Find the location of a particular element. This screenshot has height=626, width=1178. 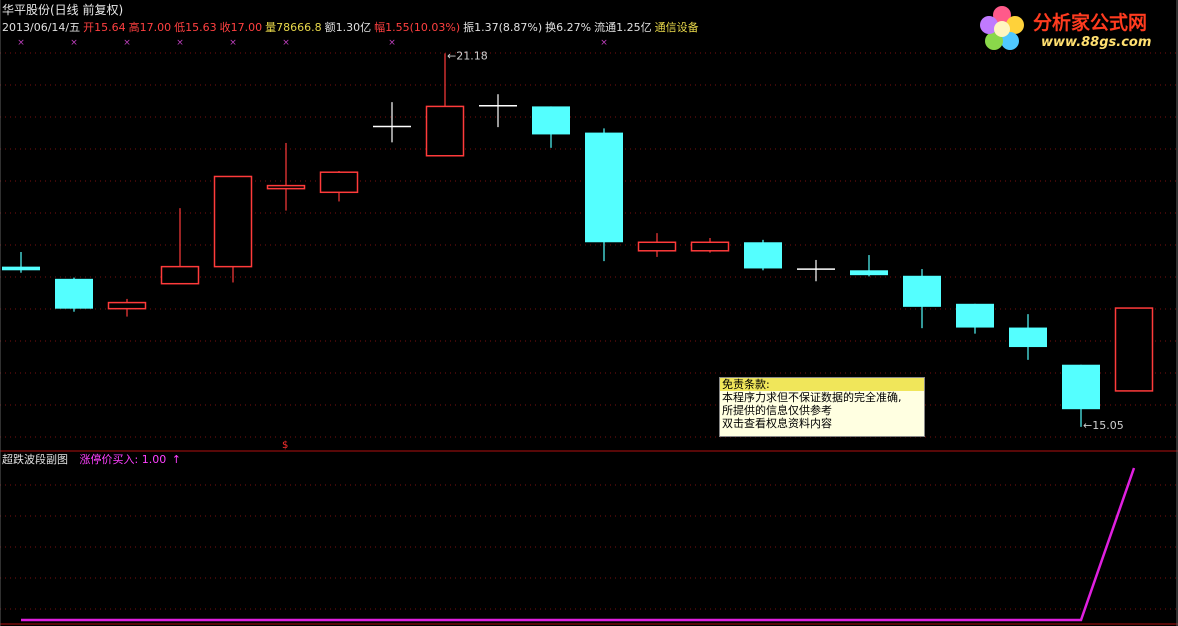

stock-title: 华平股份(日线 前复权) is located at coordinates (63, 10).